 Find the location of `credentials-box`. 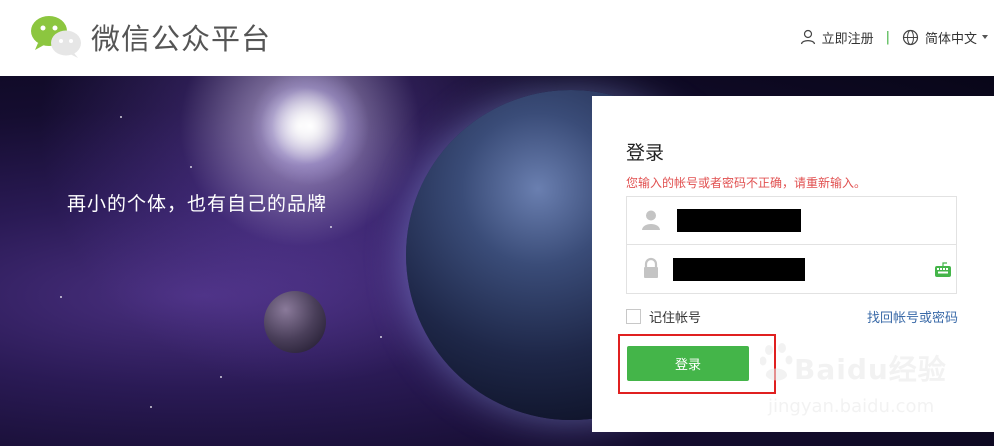

credentials-box is located at coordinates (791, 245).